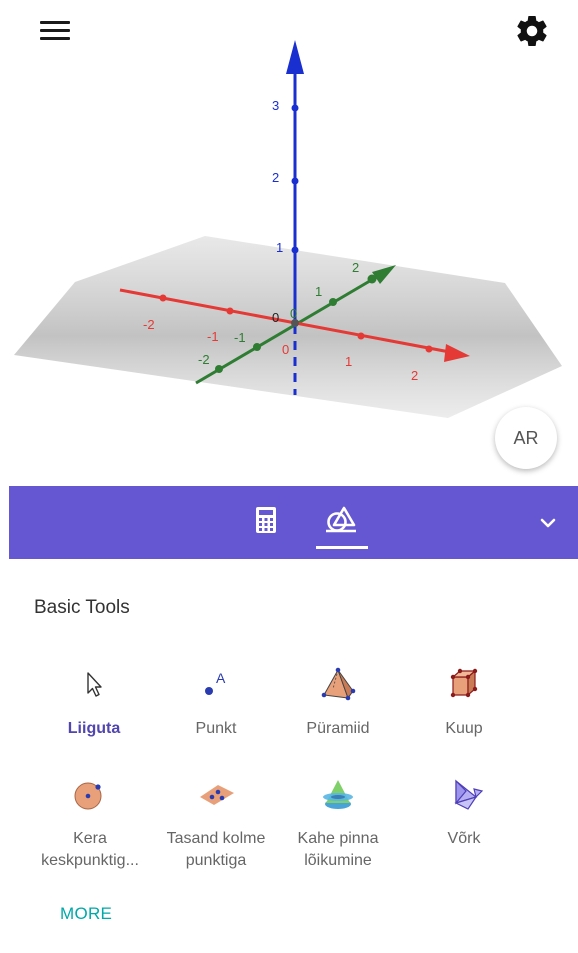  Describe the element at coordinates (240, 337) in the screenshot. I see `y-tick-label: -1` at that location.